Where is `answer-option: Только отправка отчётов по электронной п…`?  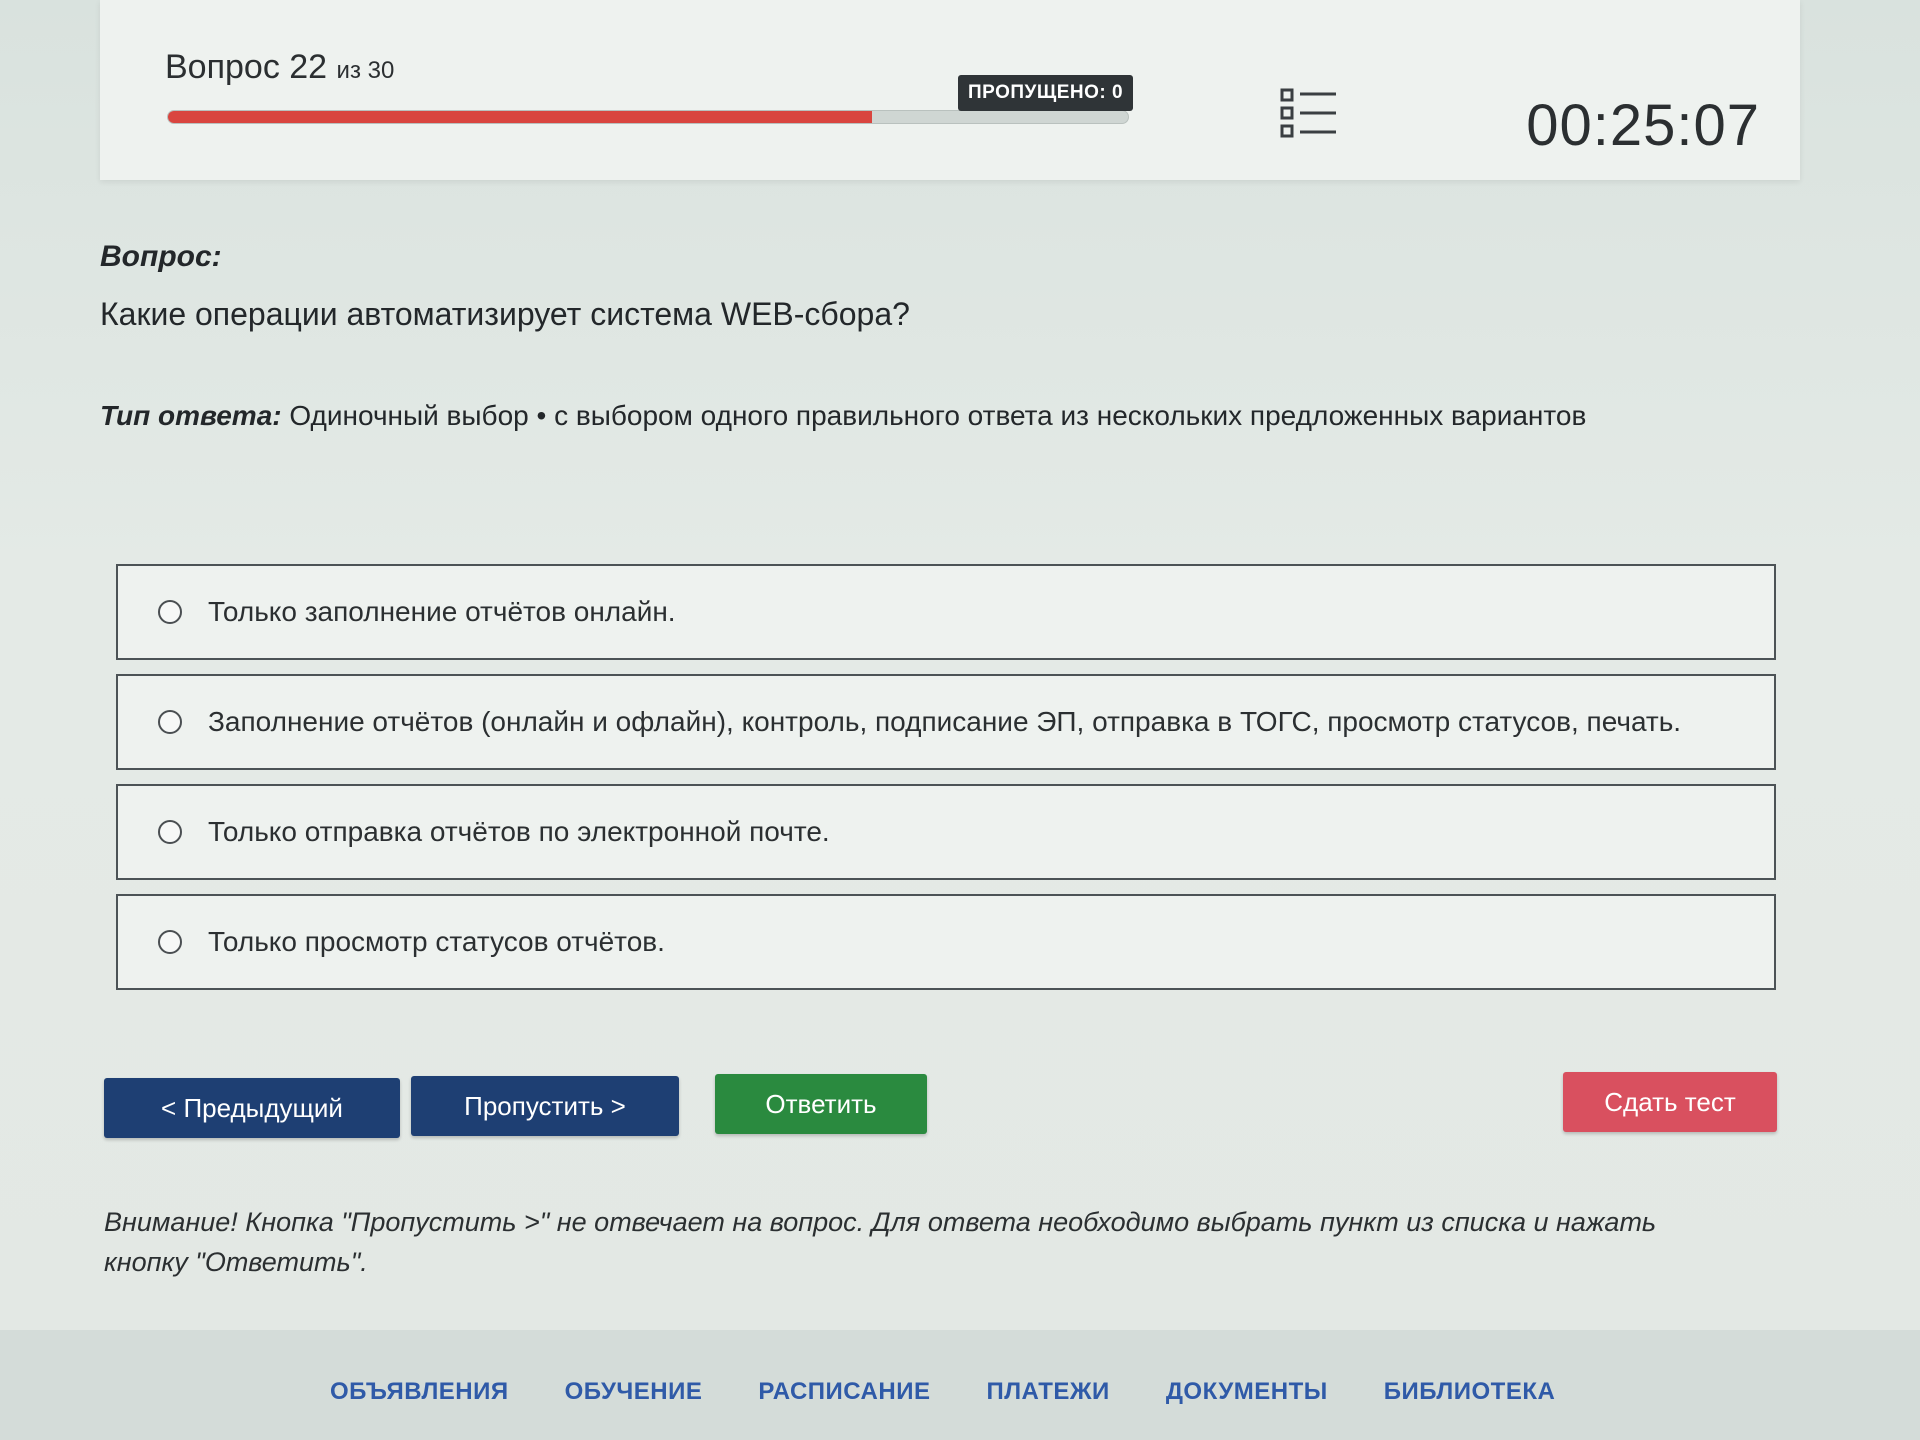
answer-option: Только отправка отчётов по электронной п… is located at coordinates (946, 832).